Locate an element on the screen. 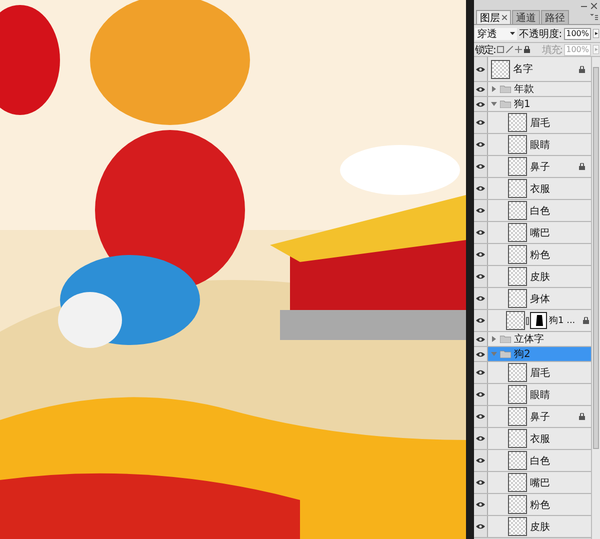 This screenshot has width=600, height=539. layer-name: 身体 is located at coordinates (540, 299).